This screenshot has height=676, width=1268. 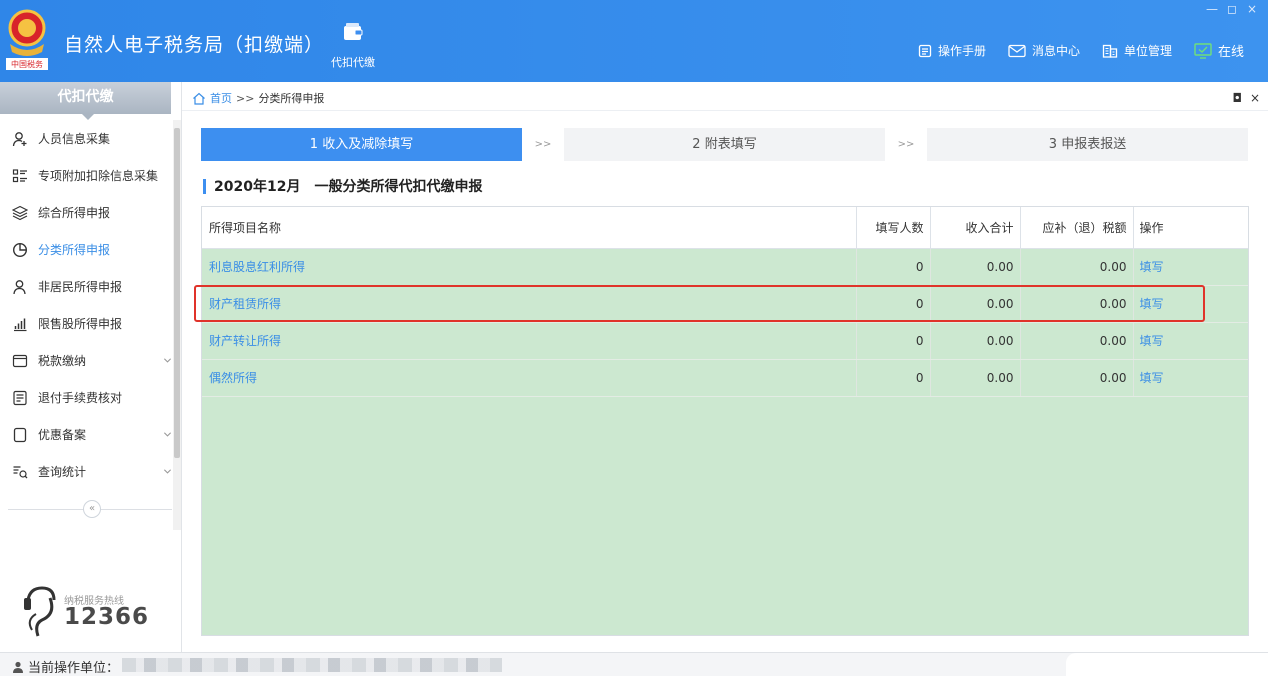 What do you see at coordinates (975, 228) in the screenshot?
I see `column-header-income-total: 收入合计` at bounding box center [975, 228].